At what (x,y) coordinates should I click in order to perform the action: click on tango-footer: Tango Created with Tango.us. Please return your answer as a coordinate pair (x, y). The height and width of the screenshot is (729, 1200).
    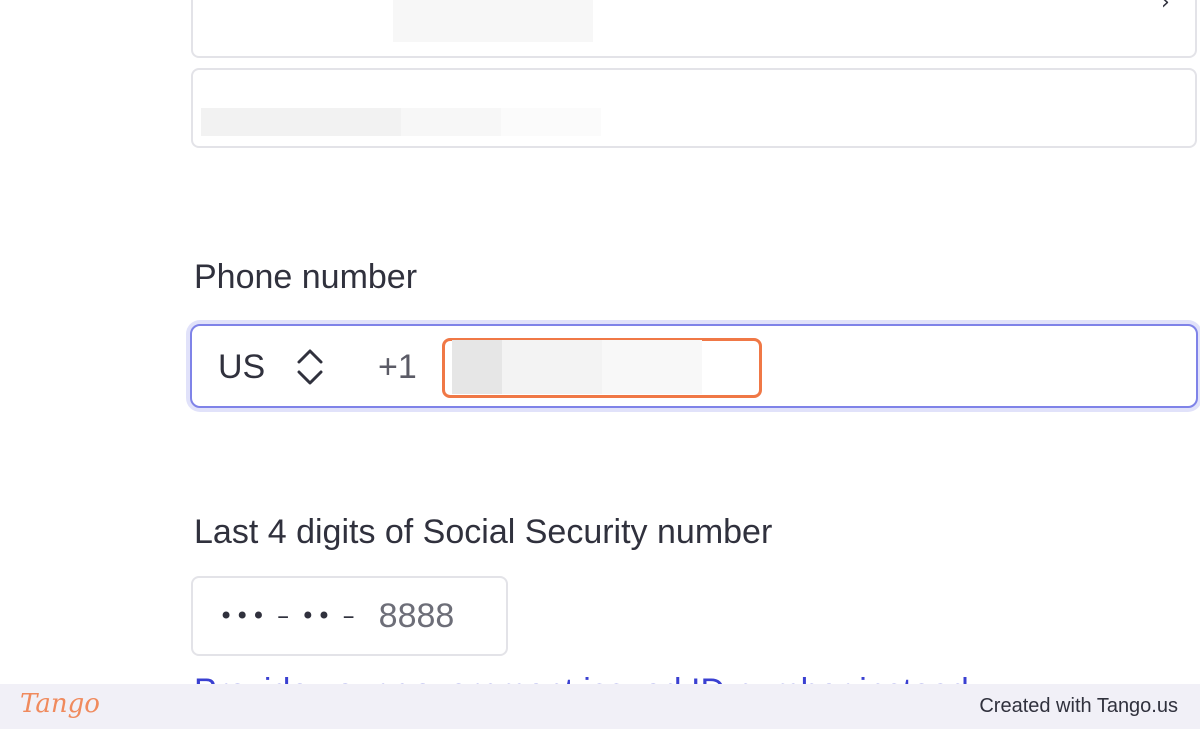
    Looking at the image, I should click on (600, 706).